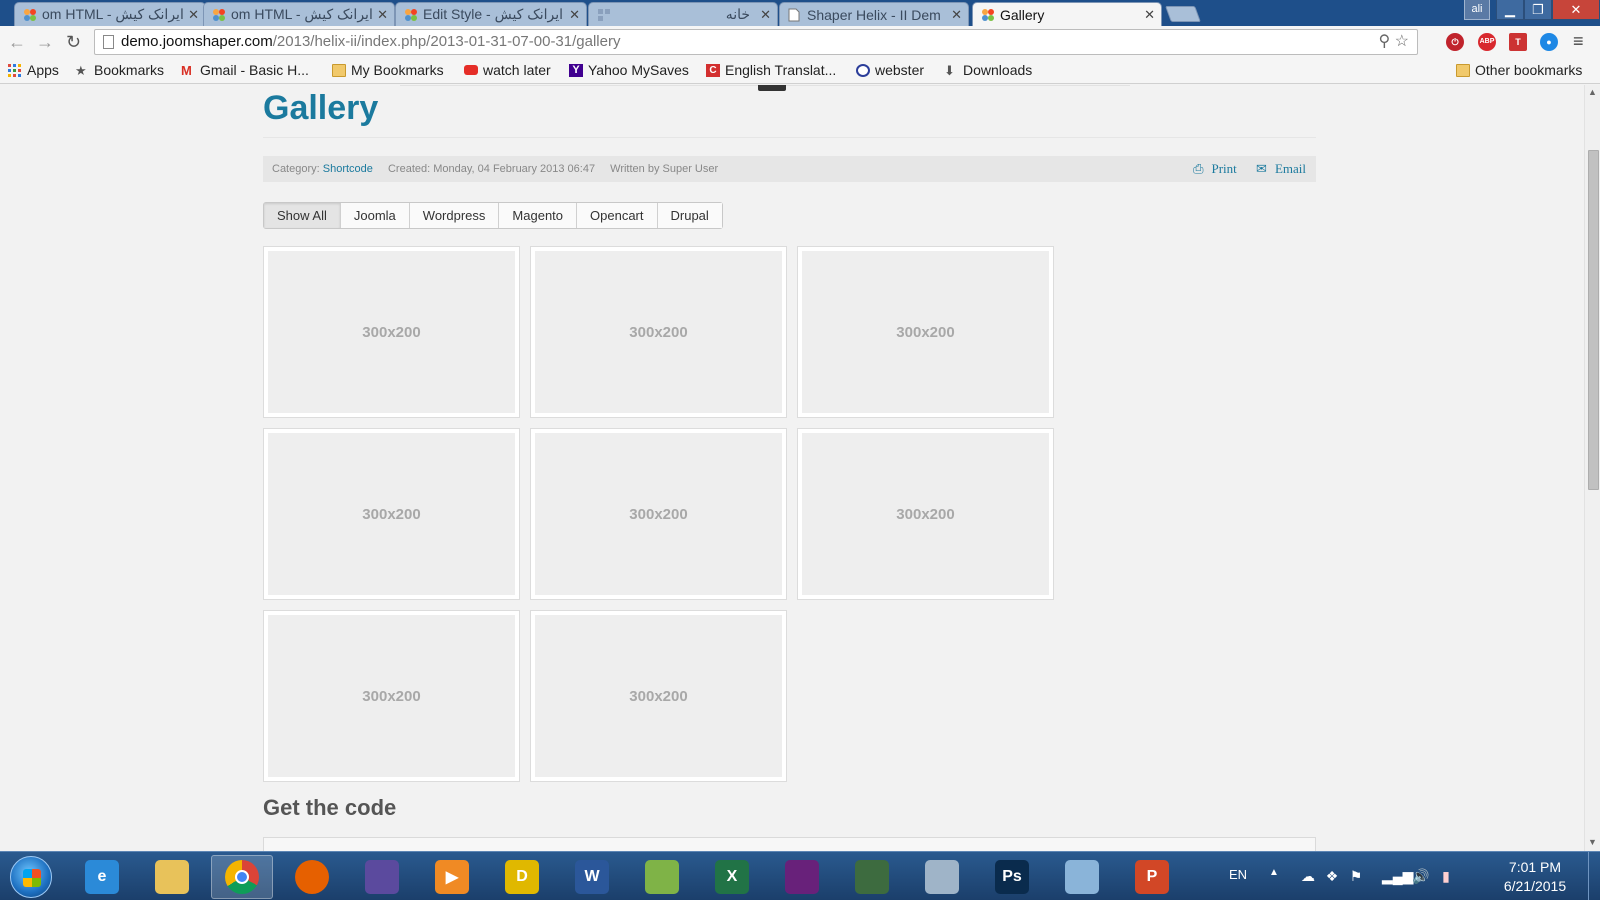  I want to click on new-tab-button, so click(1183, 14).